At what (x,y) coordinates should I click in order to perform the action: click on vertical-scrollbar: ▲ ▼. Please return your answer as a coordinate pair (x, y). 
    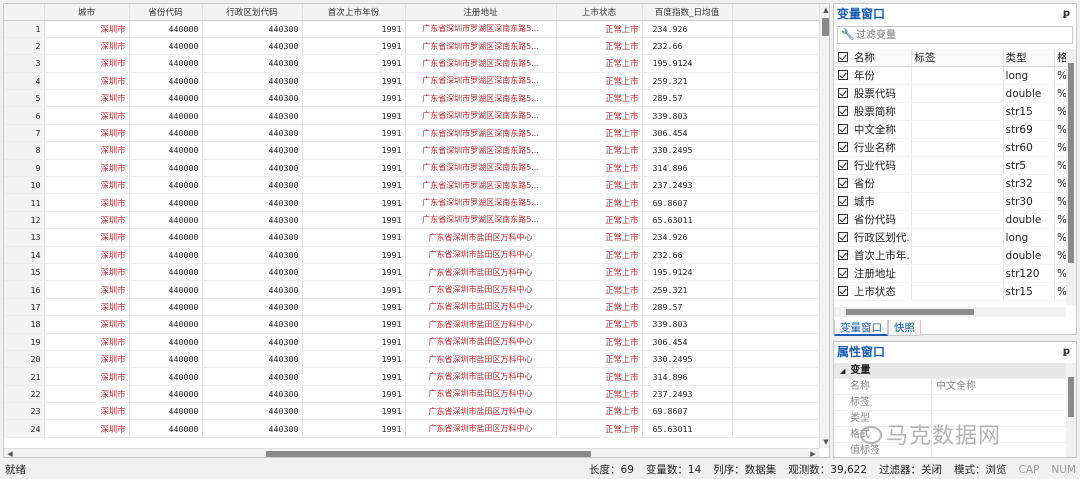
    Looking at the image, I should click on (824, 226).